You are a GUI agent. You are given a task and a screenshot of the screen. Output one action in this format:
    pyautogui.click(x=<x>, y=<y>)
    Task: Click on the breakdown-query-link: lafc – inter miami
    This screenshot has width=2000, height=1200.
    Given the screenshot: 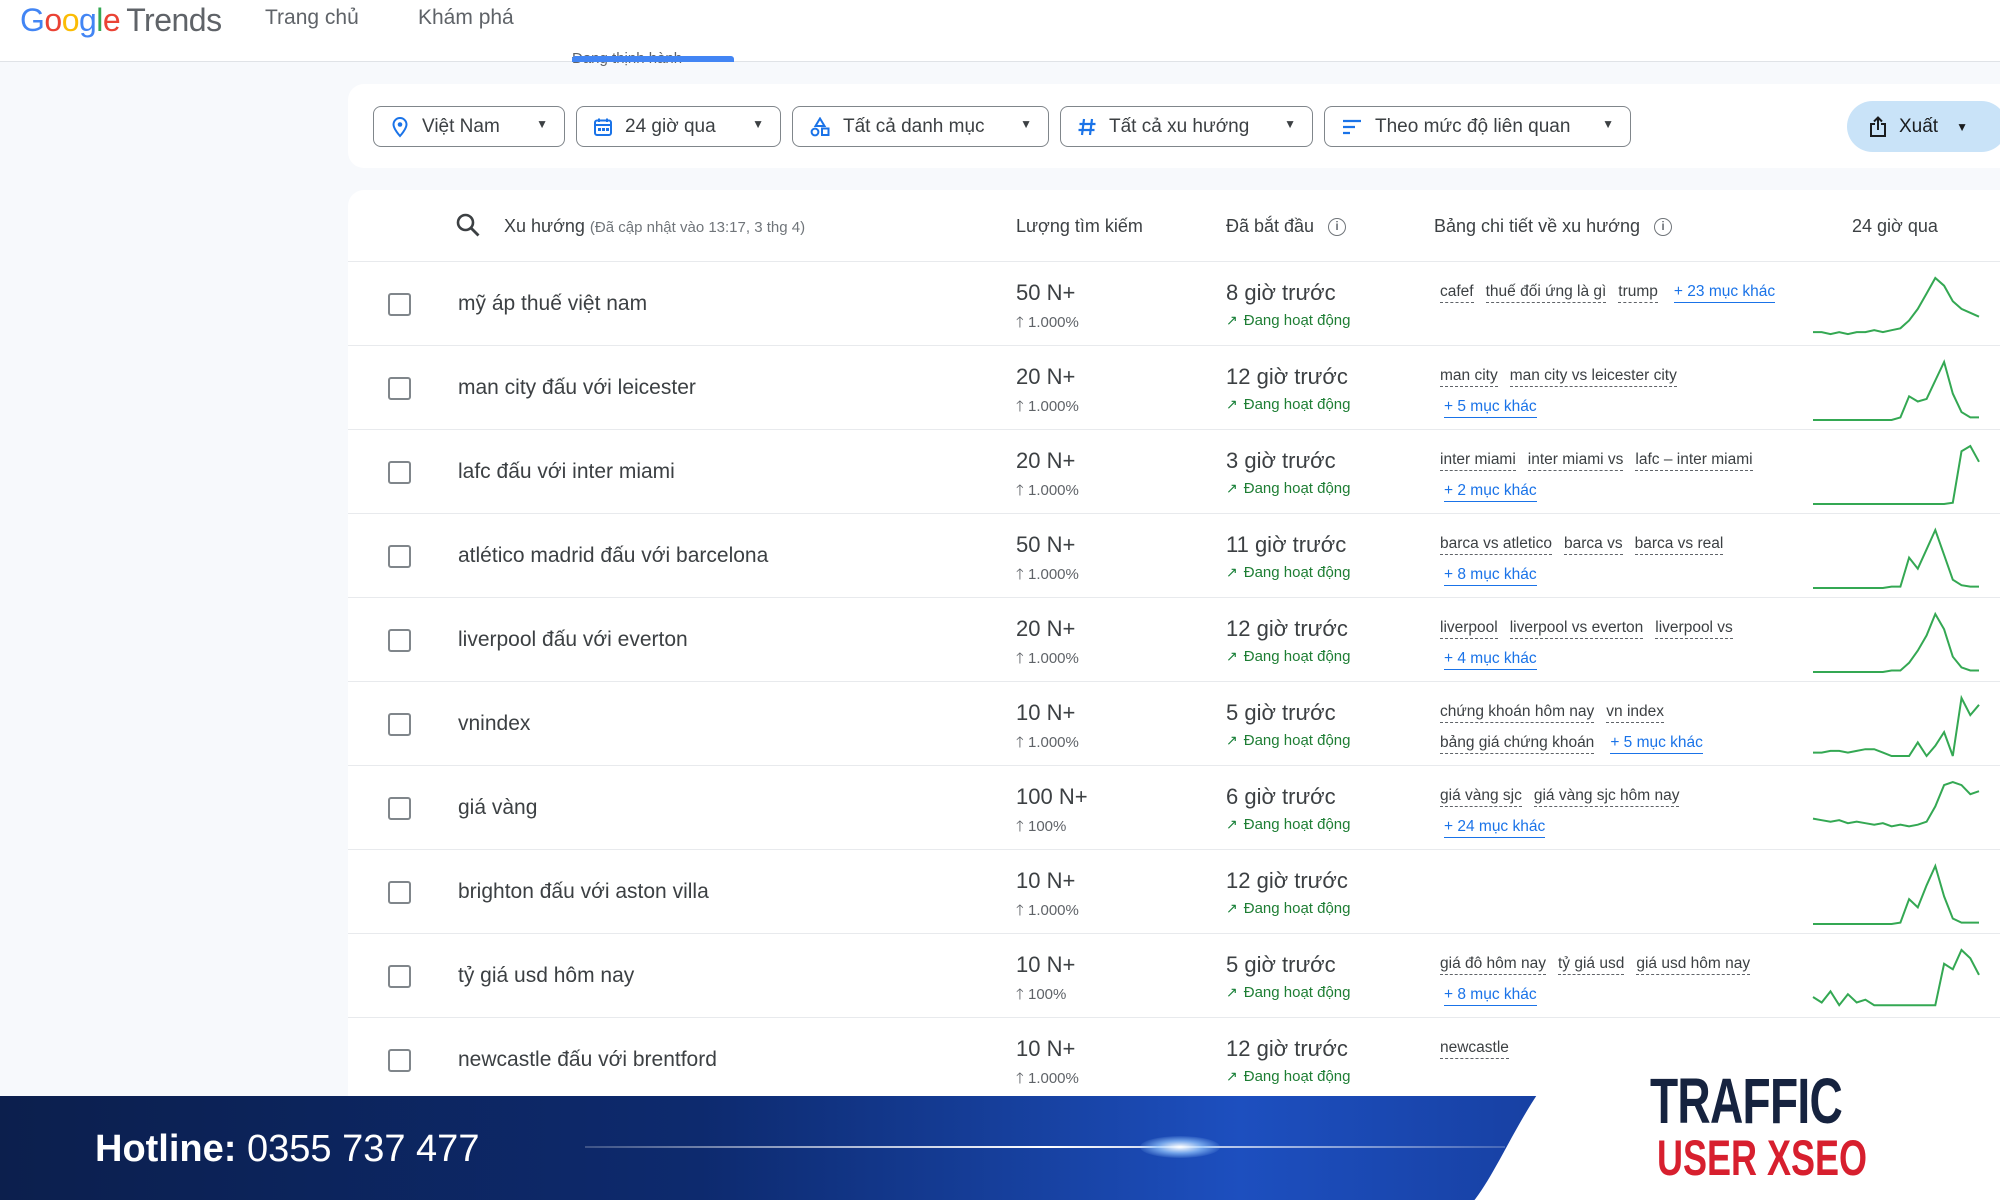 What is the action you would take?
    pyautogui.click(x=1694, y=460)
    